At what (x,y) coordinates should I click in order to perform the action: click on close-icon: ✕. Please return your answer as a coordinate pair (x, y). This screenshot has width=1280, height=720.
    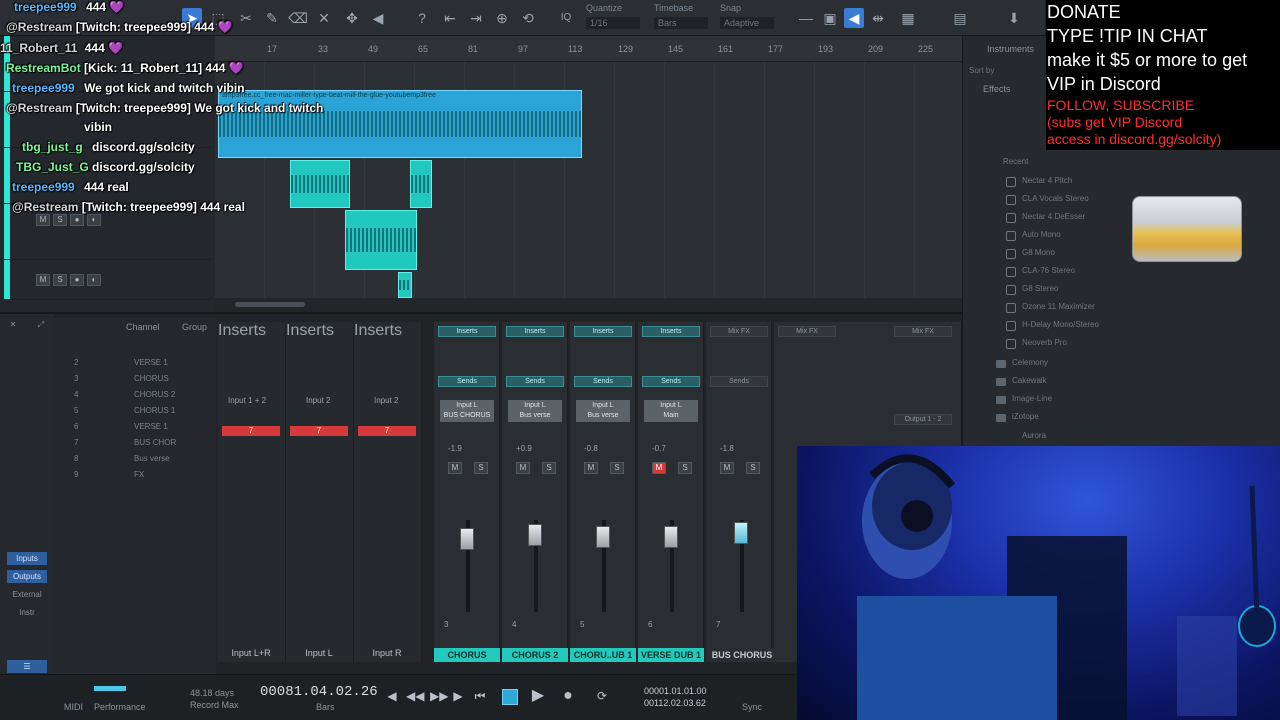
    Looking at the image, I should click on (13, 324).